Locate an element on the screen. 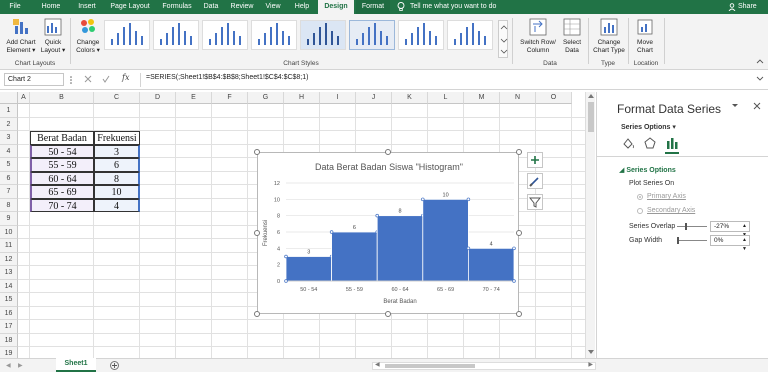  tab-review: Review is located at coordinates (242, 7).